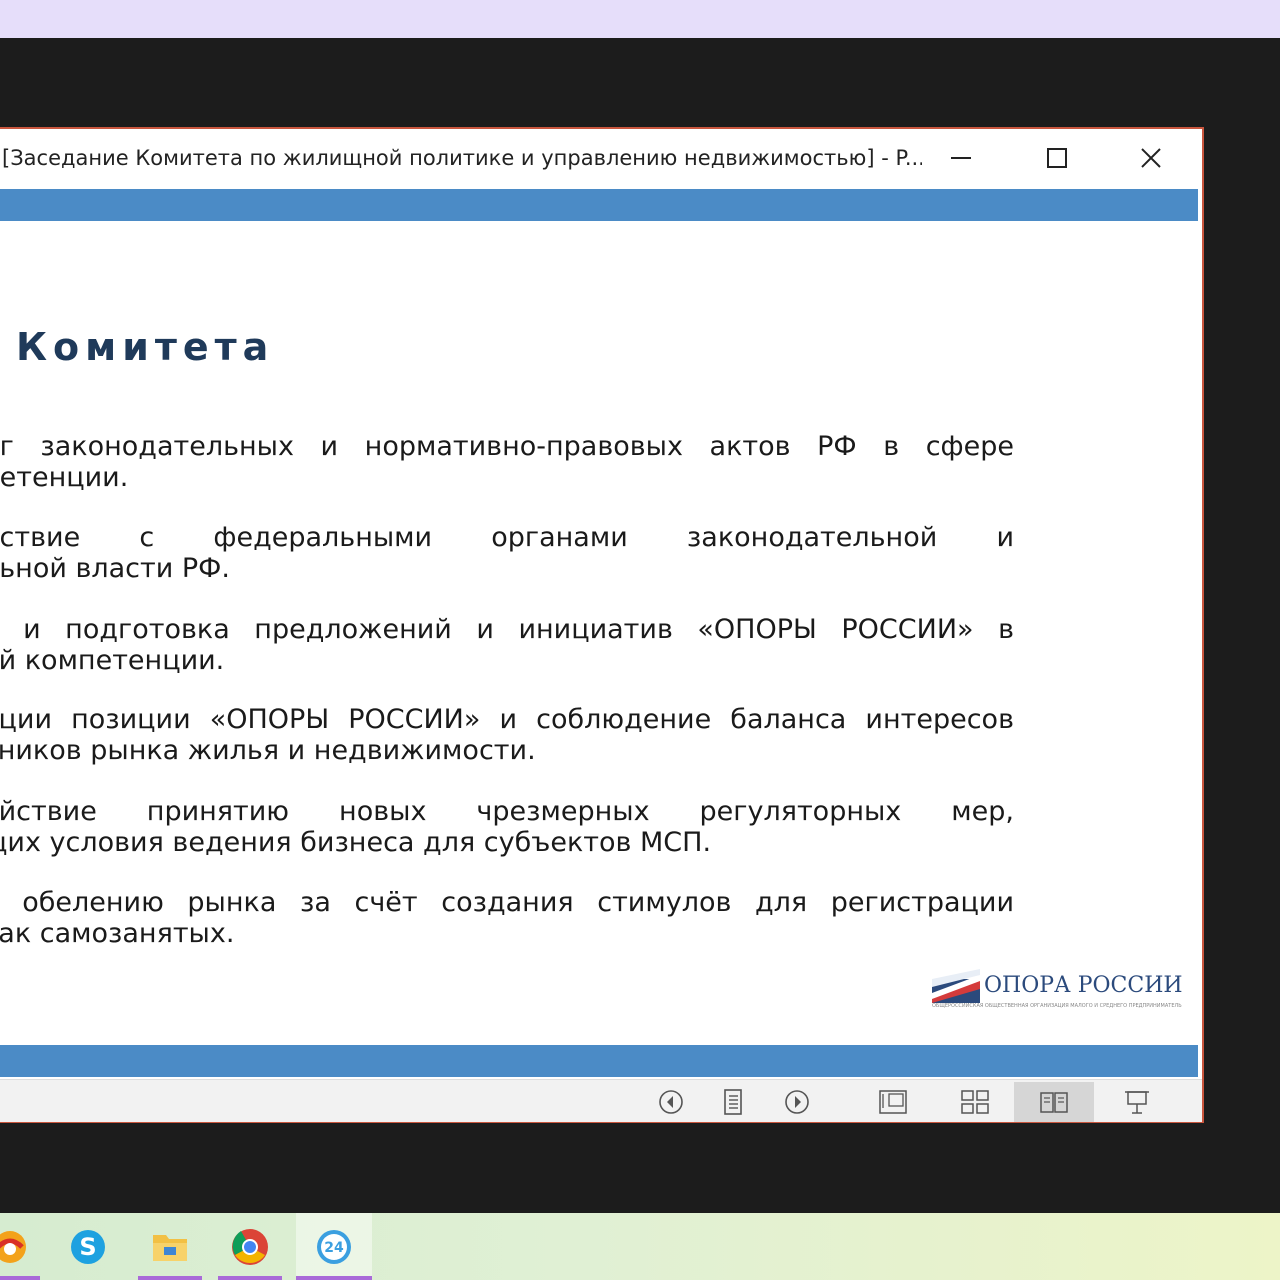 This screenshot has height=1280, width=1280. Describe the element at coordinates (601, 1100) in the screenshot. I see `status-bar` at that location.